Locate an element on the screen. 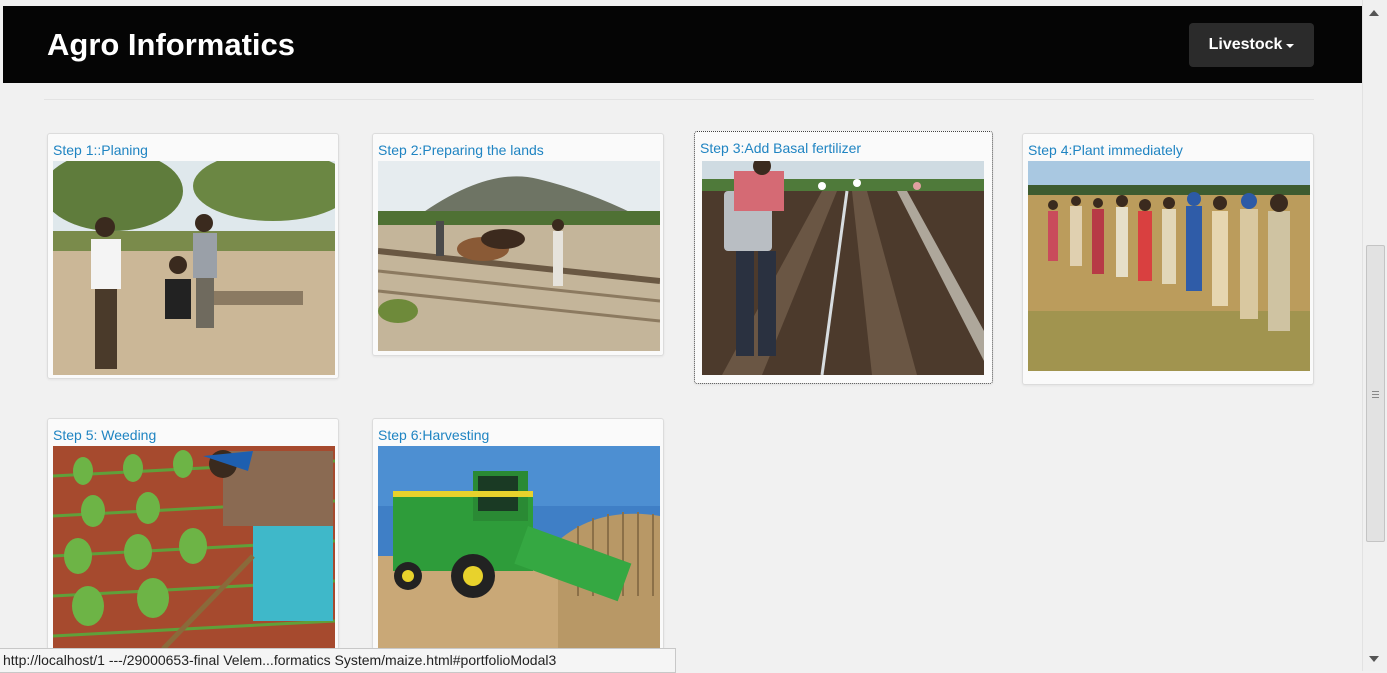  step-card-1: Step 1::Planing is located at coordinates (193, 256).